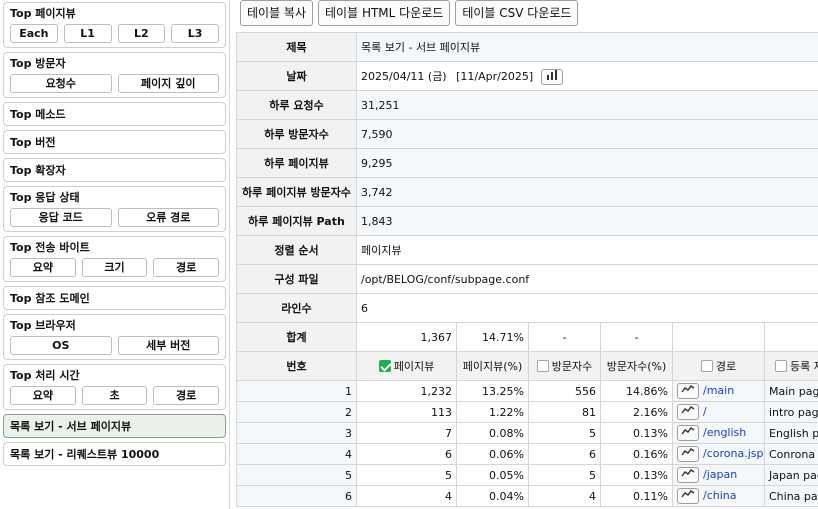  What do you see at coordinates (587, 192) in the screenshot?
I see `meta-value: 3,742` at bounding box center [587, 192].